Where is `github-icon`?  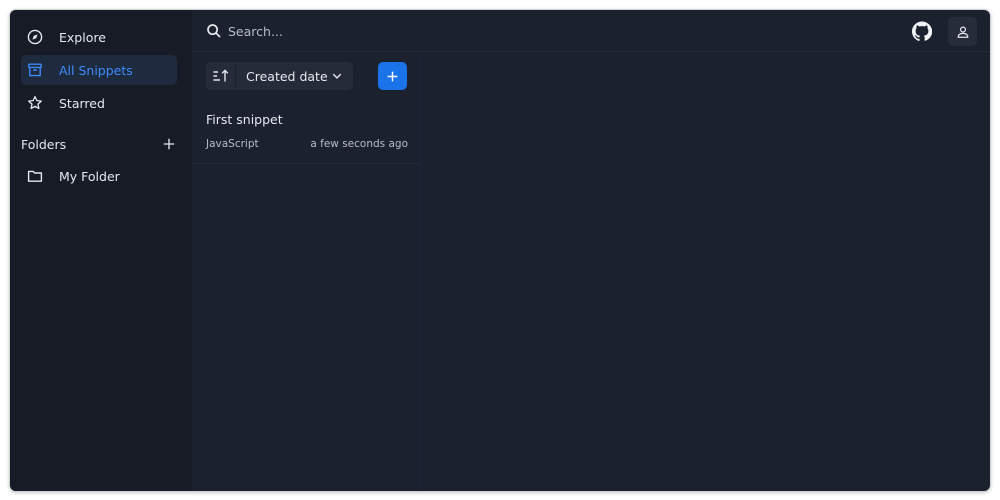
github-icon is located at coordinates (922, 31).